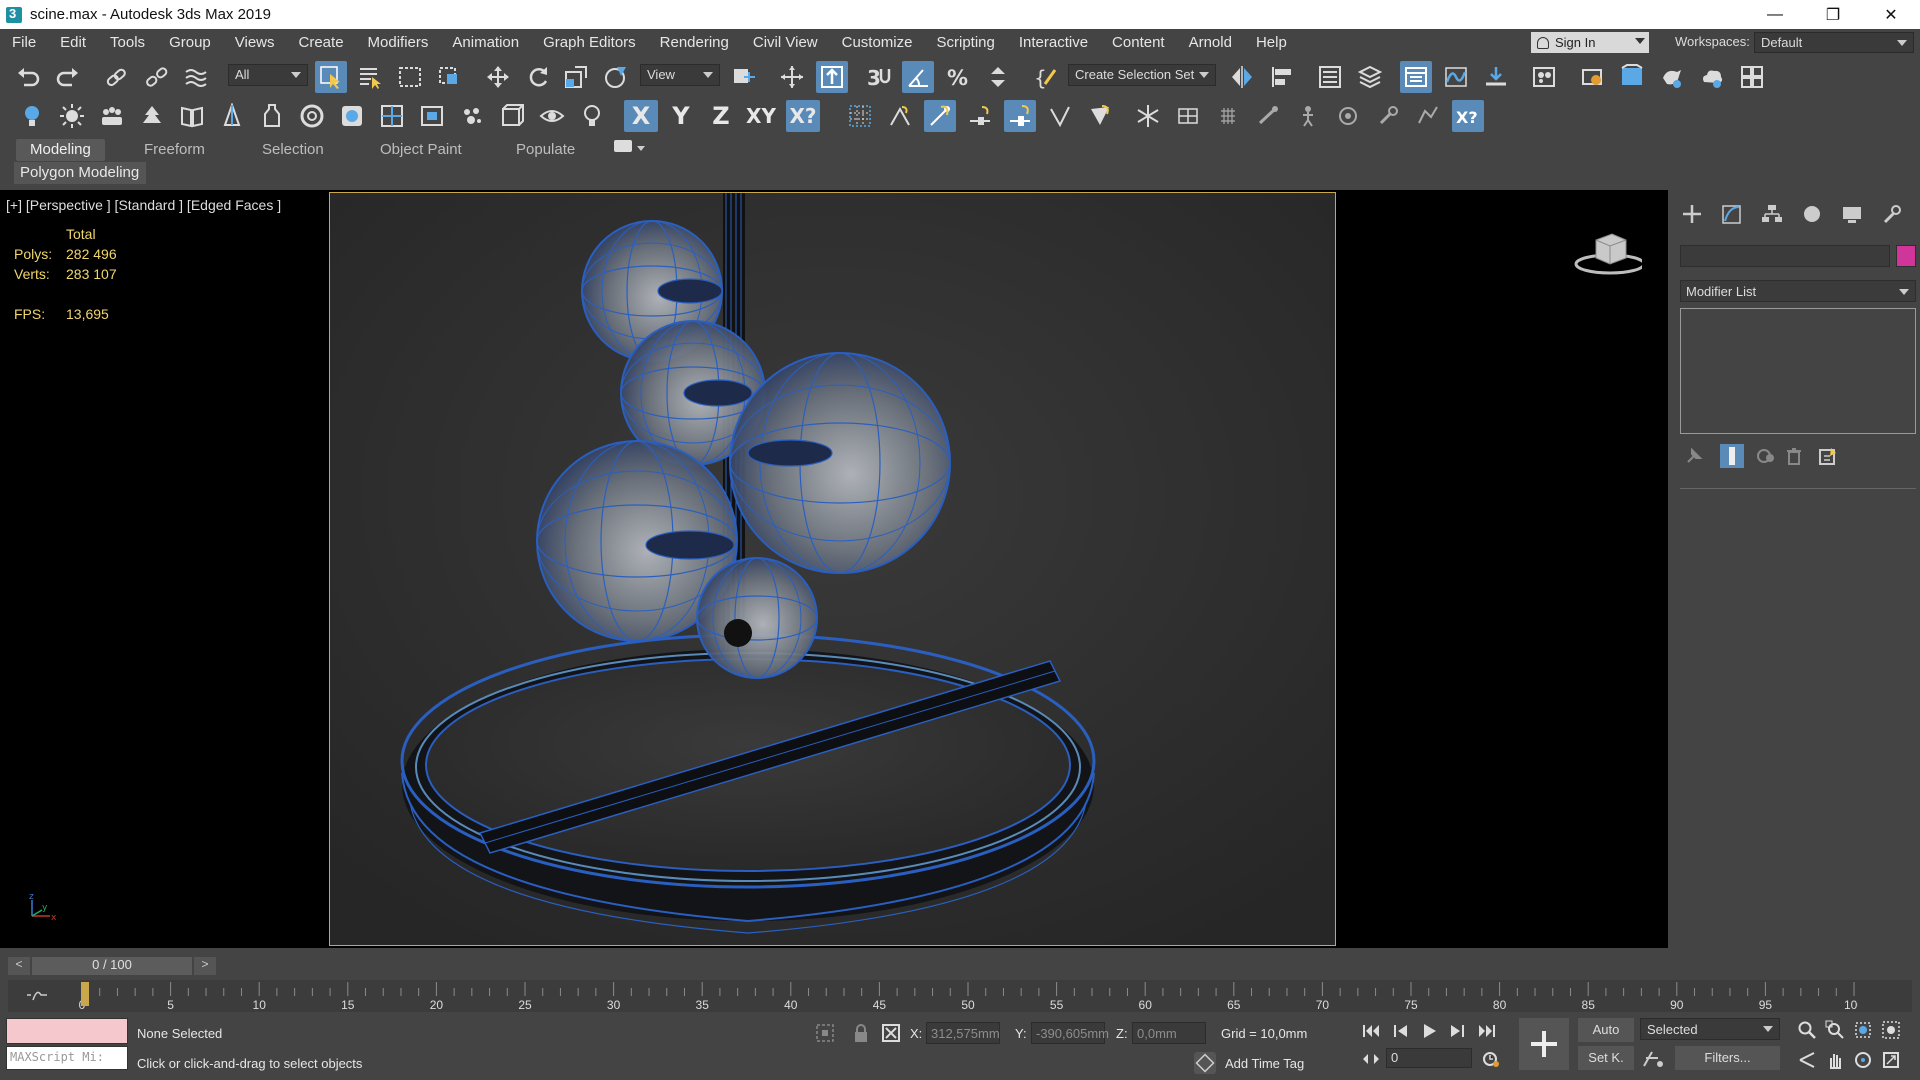  What do you see at coordinates (1330, 77) in the screenshot?
I see `scene-explorer-icon` at bounding box center [1330, 77].